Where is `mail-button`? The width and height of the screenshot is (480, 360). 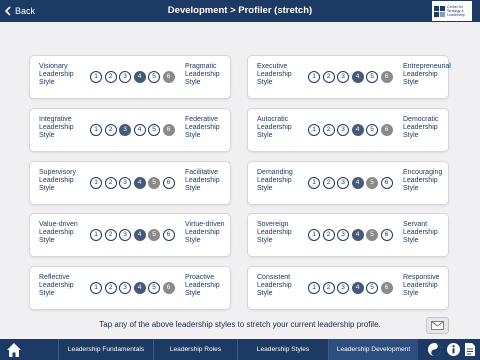 mail-button is located at coordinates (437, 325).